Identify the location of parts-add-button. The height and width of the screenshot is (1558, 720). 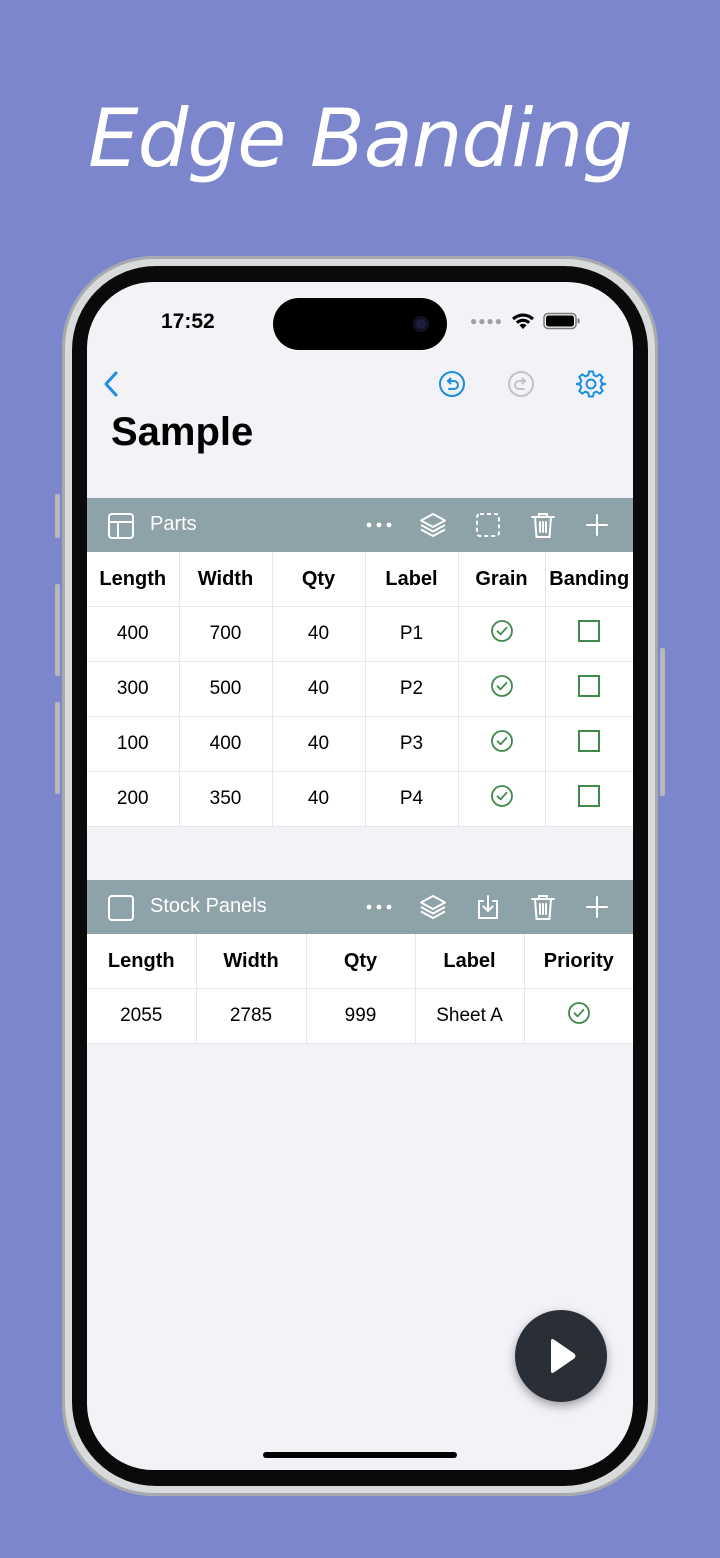
(597, 525).